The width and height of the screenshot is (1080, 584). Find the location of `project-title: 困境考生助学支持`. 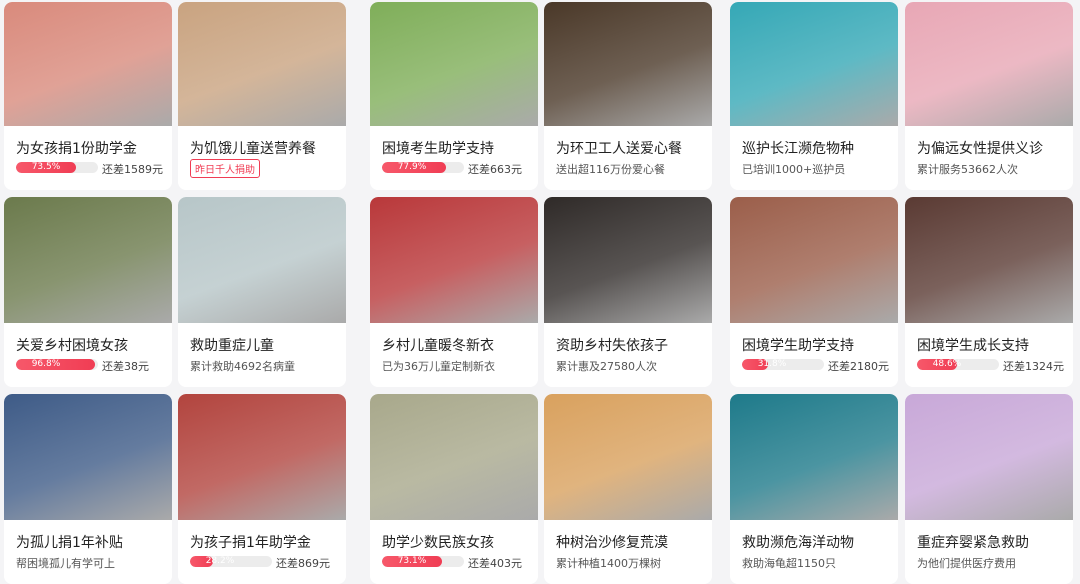

project-title: 困境考生助学支持 is located at coordinates (438, 149).